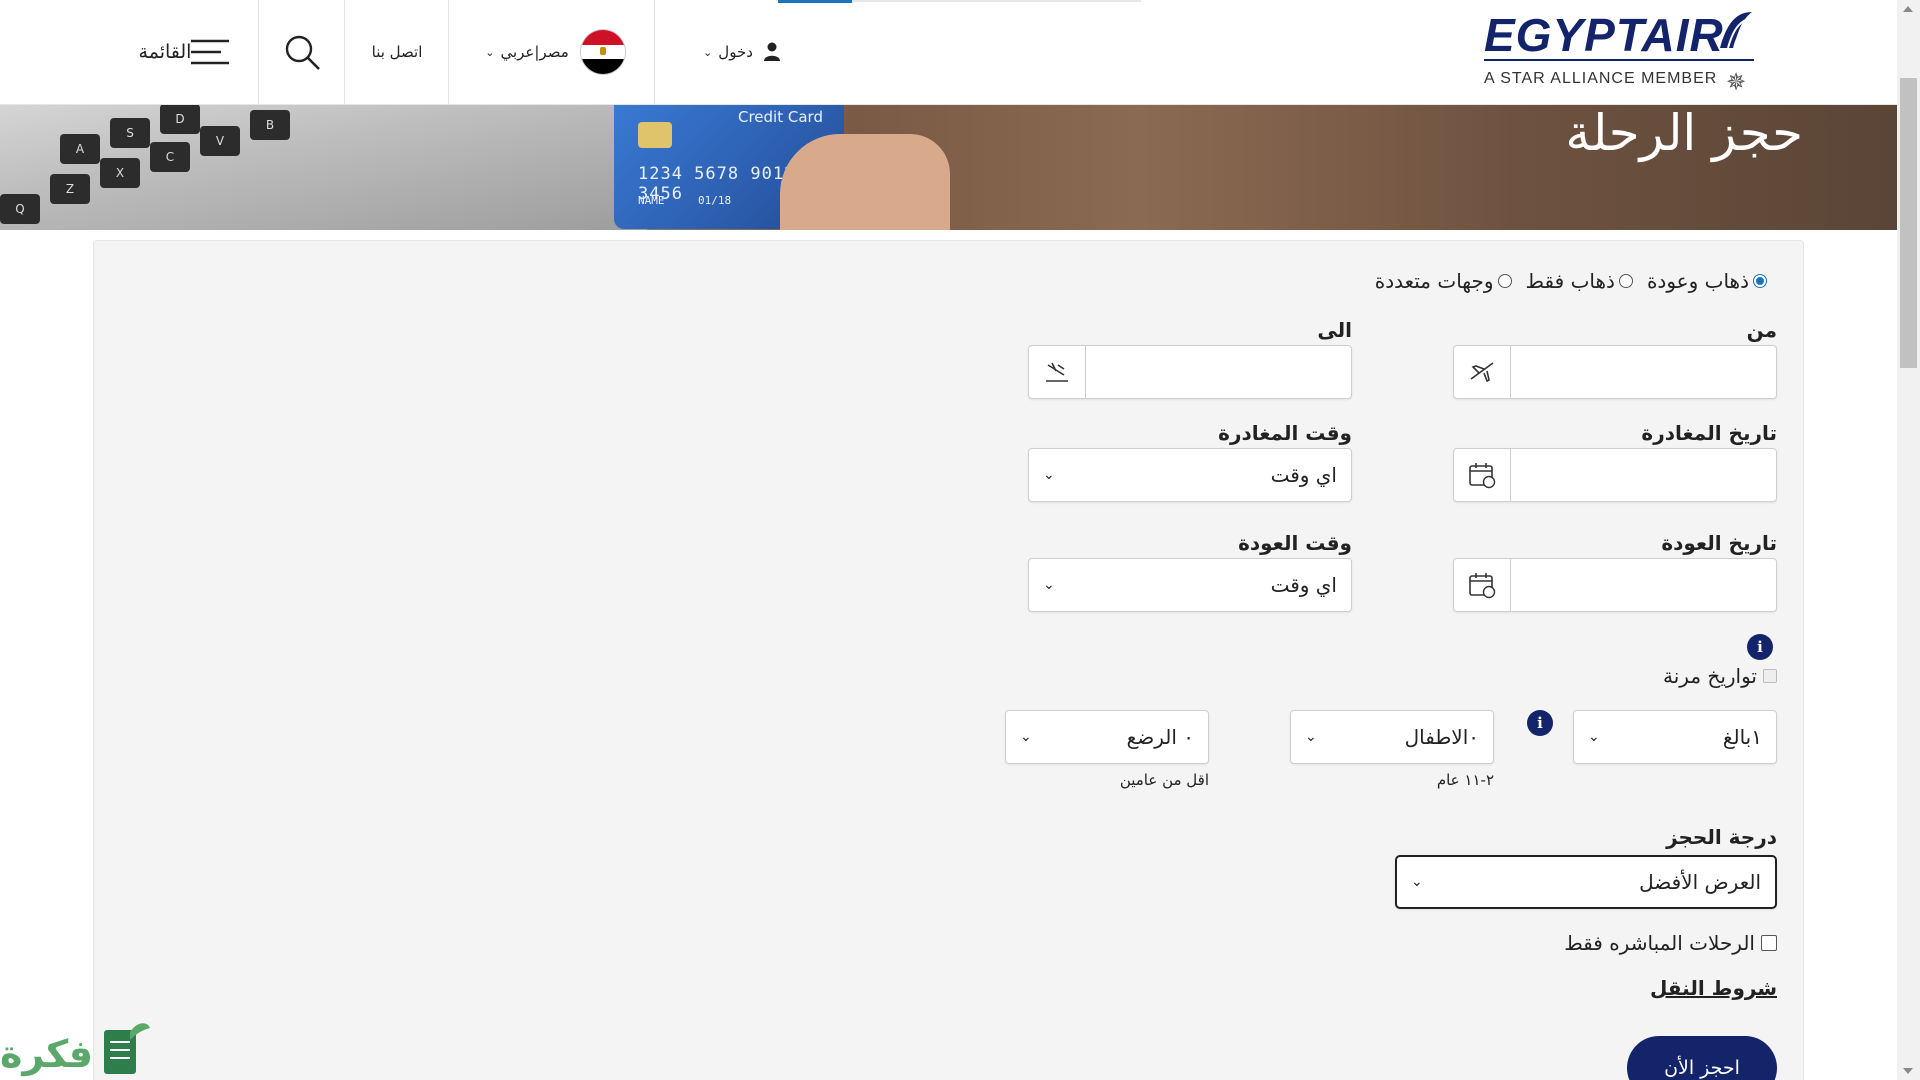 This screenshot has height=1080, width=1920. Describe the element at coordinates (655, 135) in the screenshot. I see `card-chip-icon` at that location.